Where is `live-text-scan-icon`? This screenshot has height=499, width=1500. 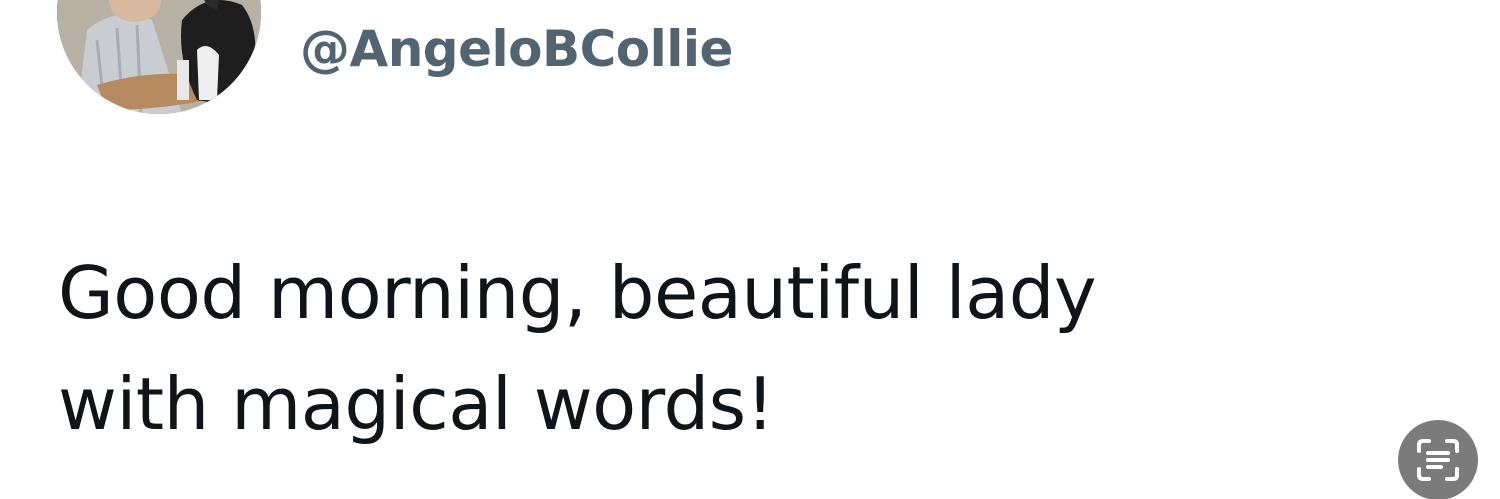 live-text-scan-icon is located at coordinates (1438, 460).